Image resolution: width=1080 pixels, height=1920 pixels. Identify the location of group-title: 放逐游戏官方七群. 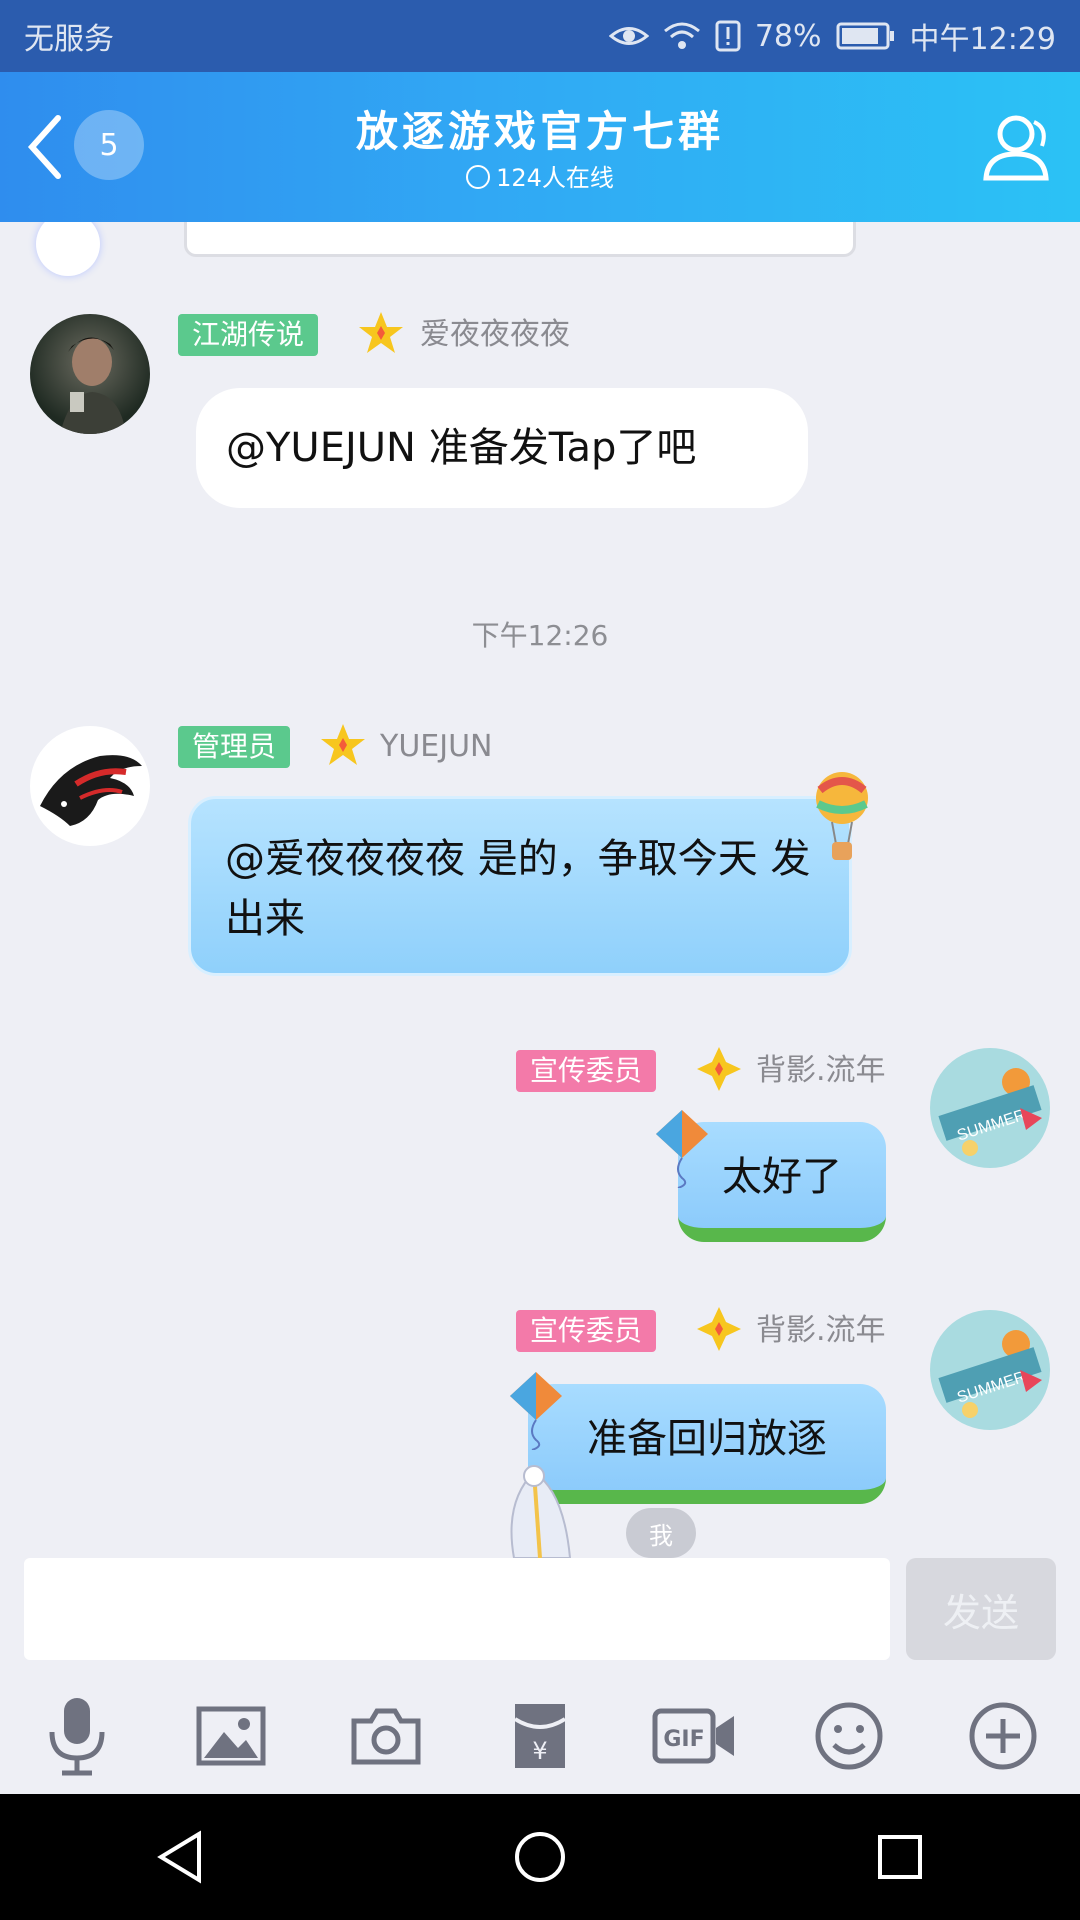
(539, 131).